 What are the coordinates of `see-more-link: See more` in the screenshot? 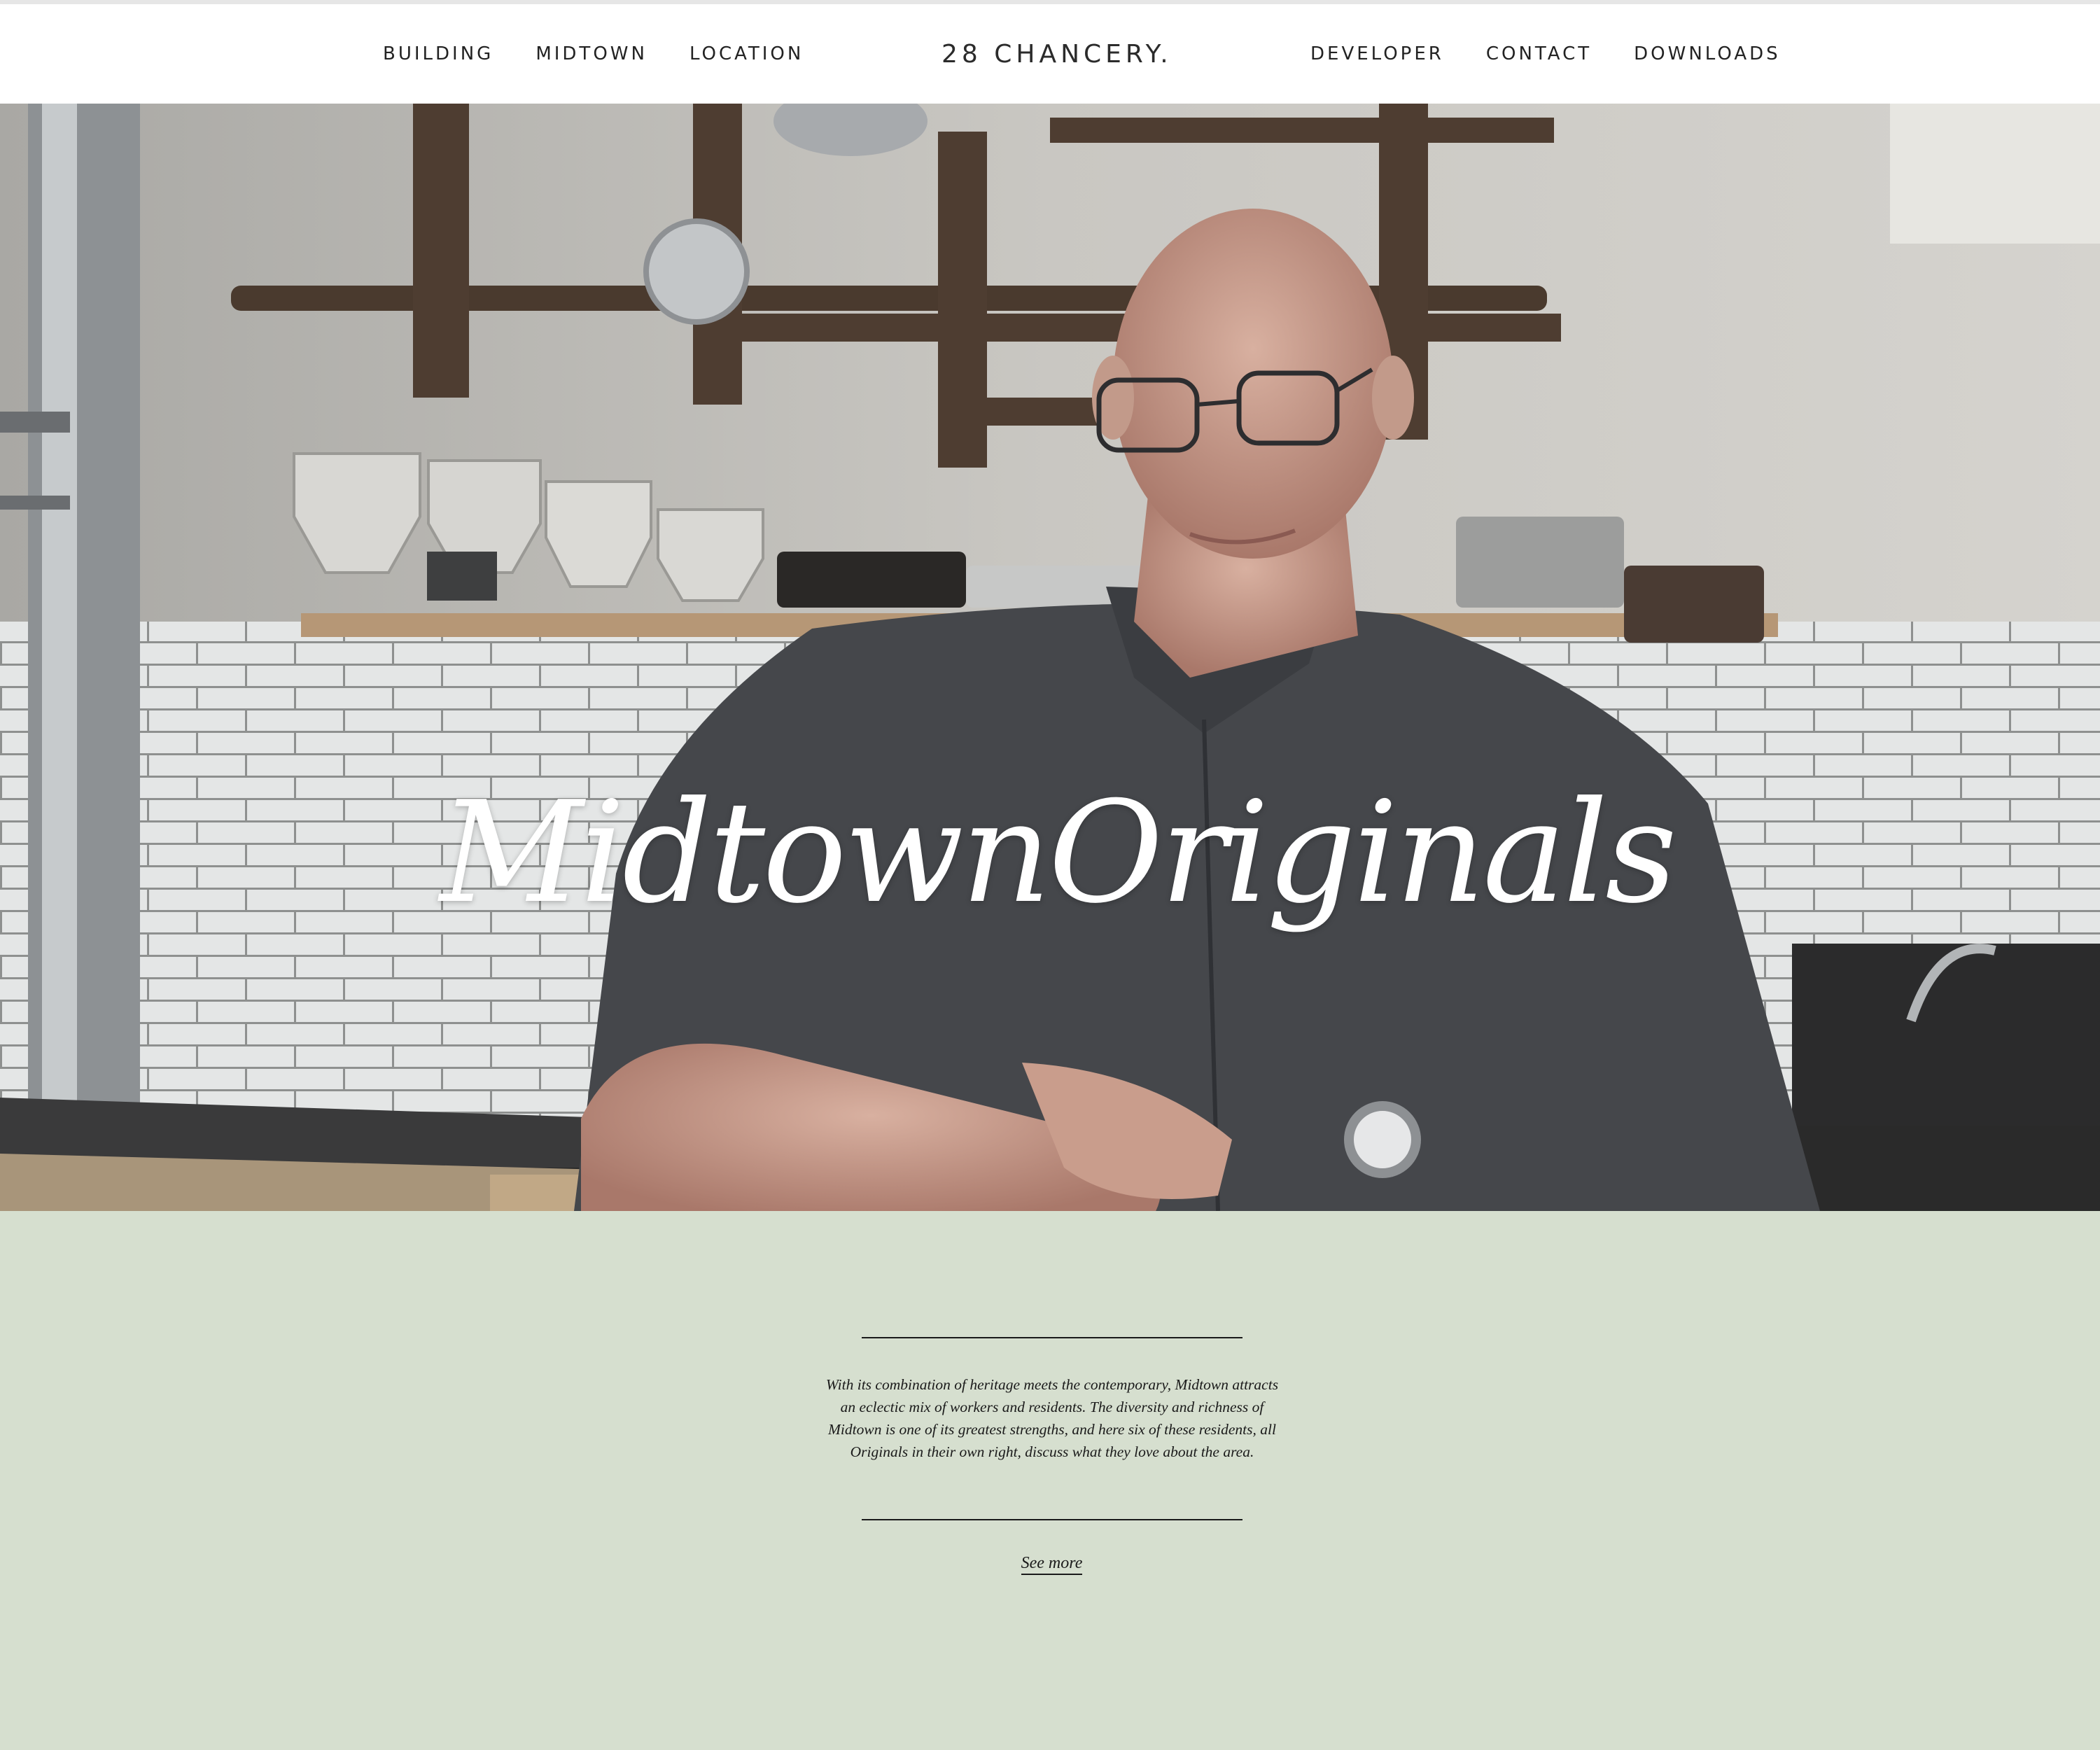 It's located at (1052, 1564).